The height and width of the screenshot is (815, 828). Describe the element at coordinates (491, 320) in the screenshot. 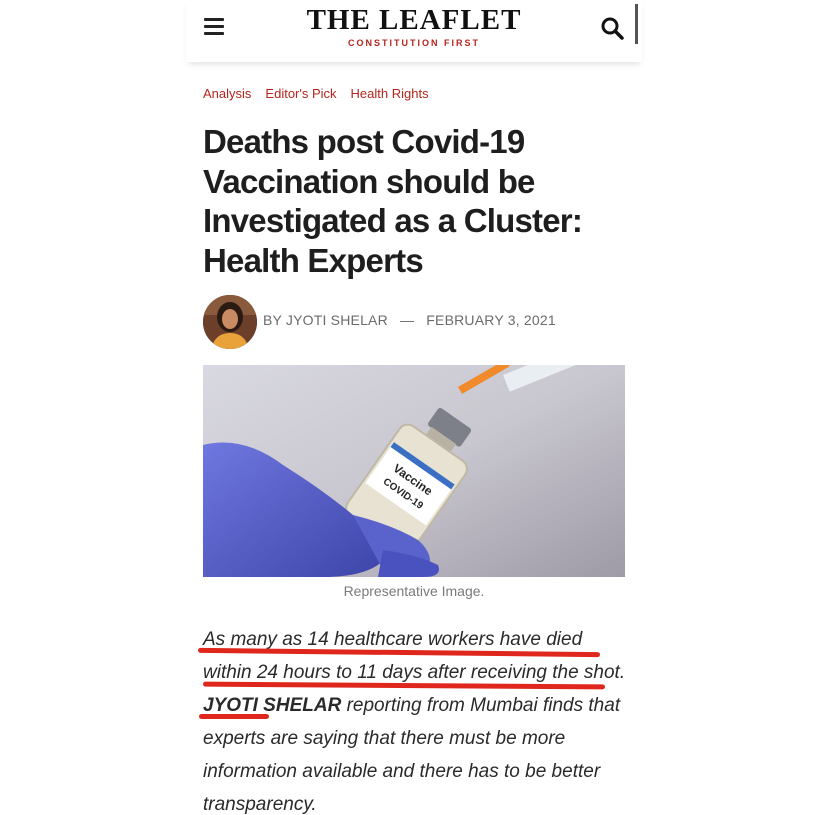

I see `publish-date: FEBRUARY 3, 2021` at that location.